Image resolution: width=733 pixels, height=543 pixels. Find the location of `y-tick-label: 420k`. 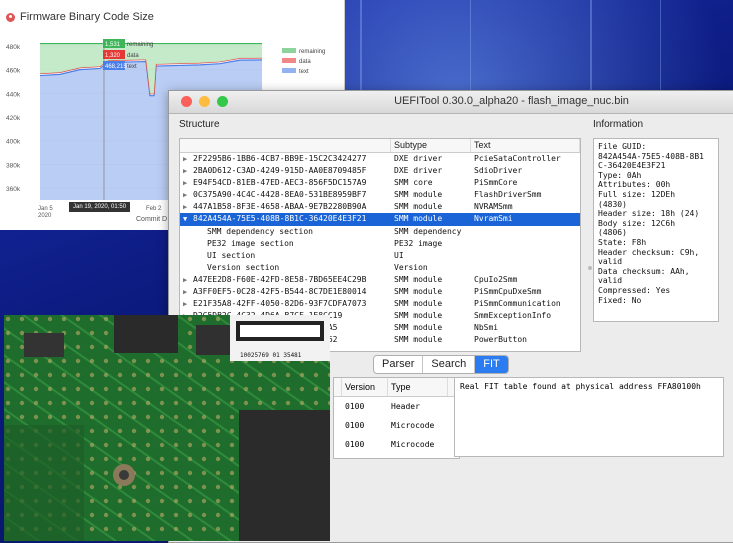

y-tick-label: 420k is located at coordinates (13, 118).